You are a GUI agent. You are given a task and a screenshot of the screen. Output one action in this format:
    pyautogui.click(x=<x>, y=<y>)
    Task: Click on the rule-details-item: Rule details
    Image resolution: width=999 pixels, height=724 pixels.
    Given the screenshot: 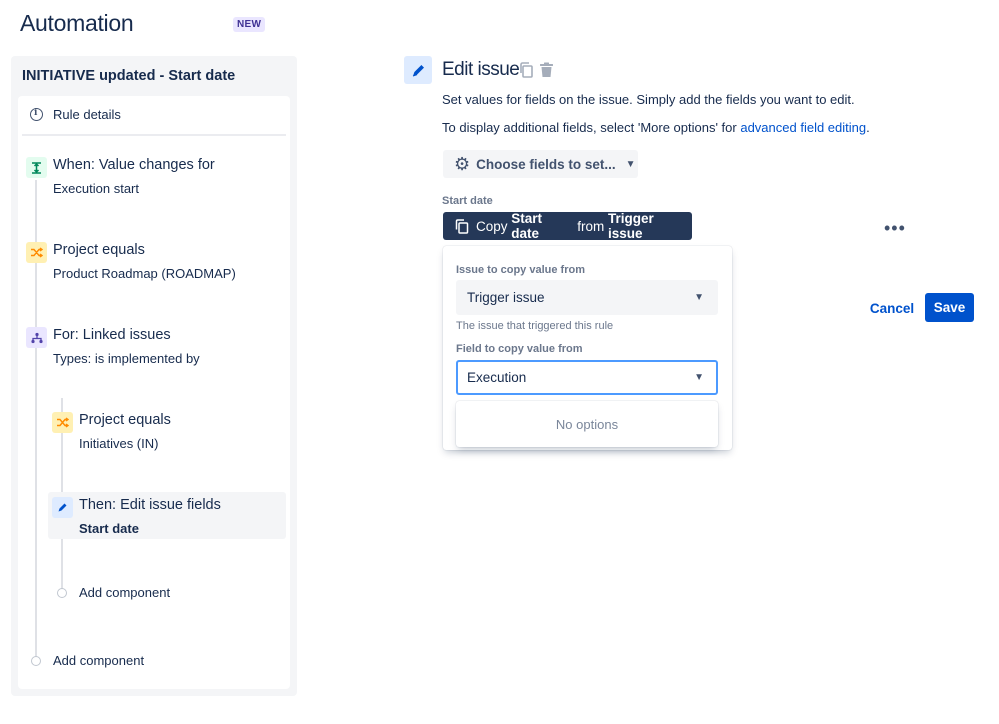 What is the action you would take?
    pyautogui.click(x=154, y=116)
    